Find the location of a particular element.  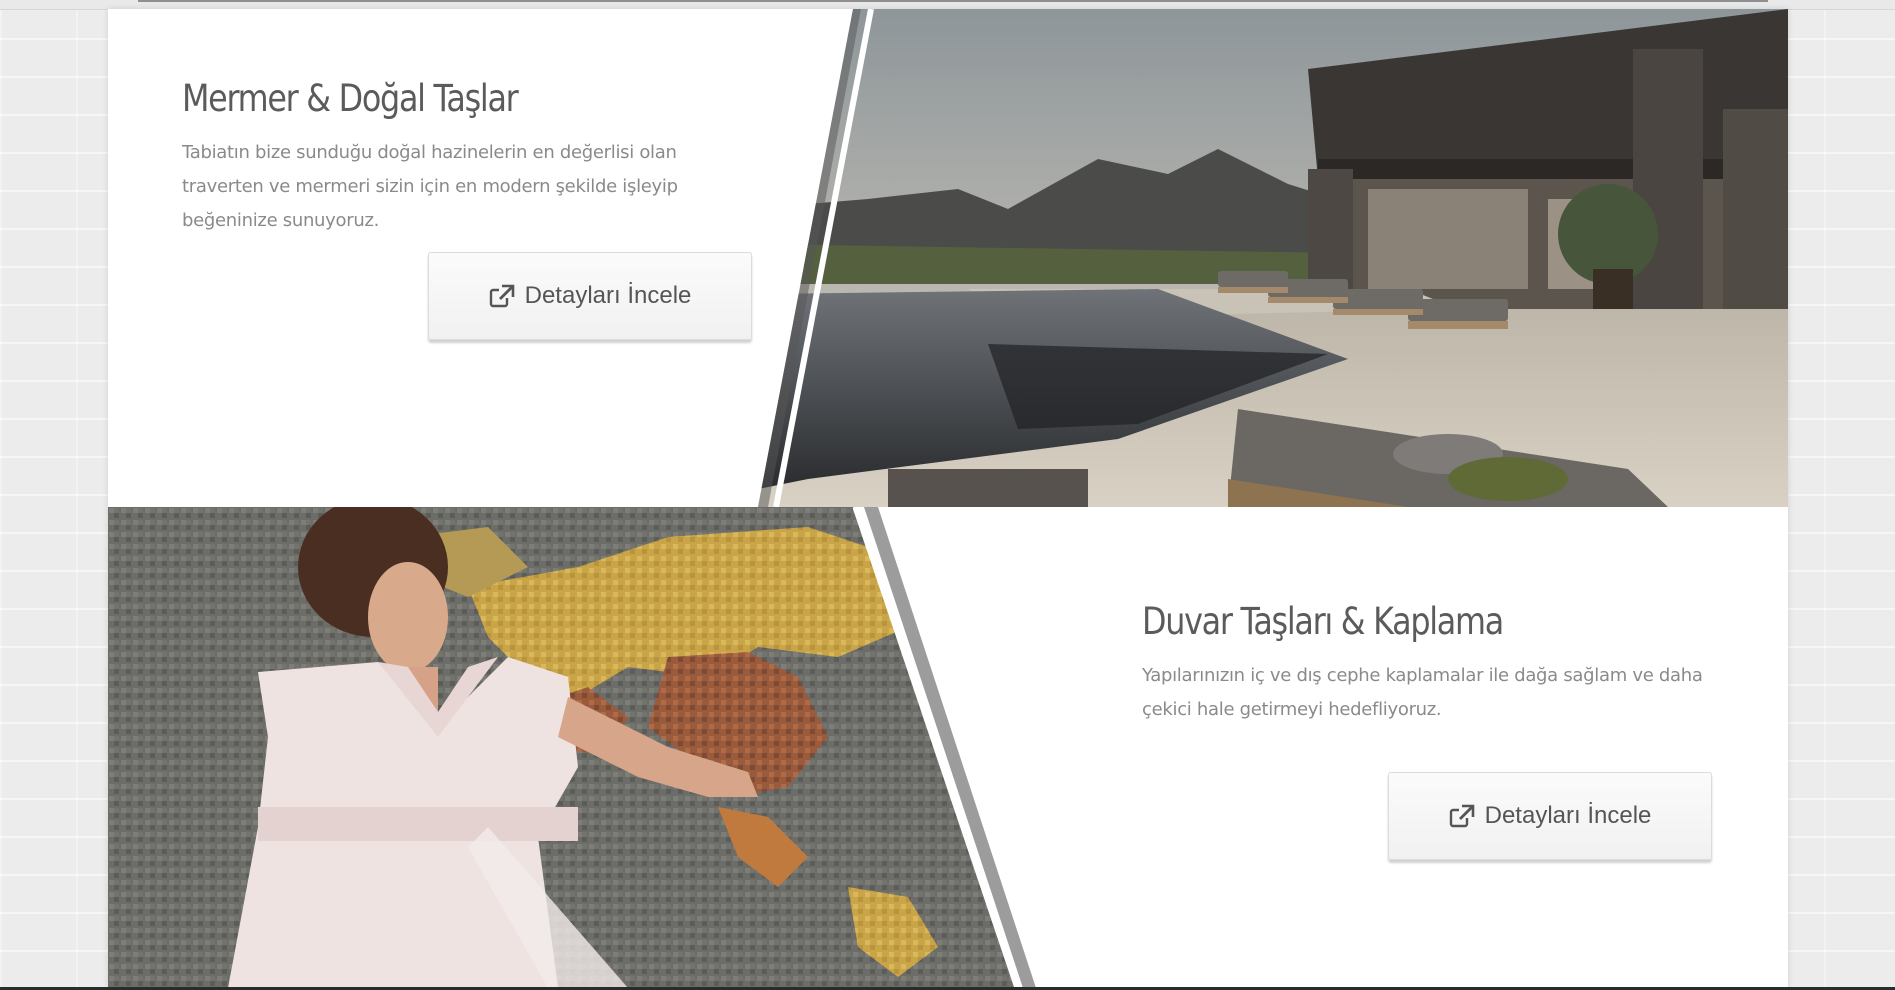

top-divider is located at coordinates (953, 1).